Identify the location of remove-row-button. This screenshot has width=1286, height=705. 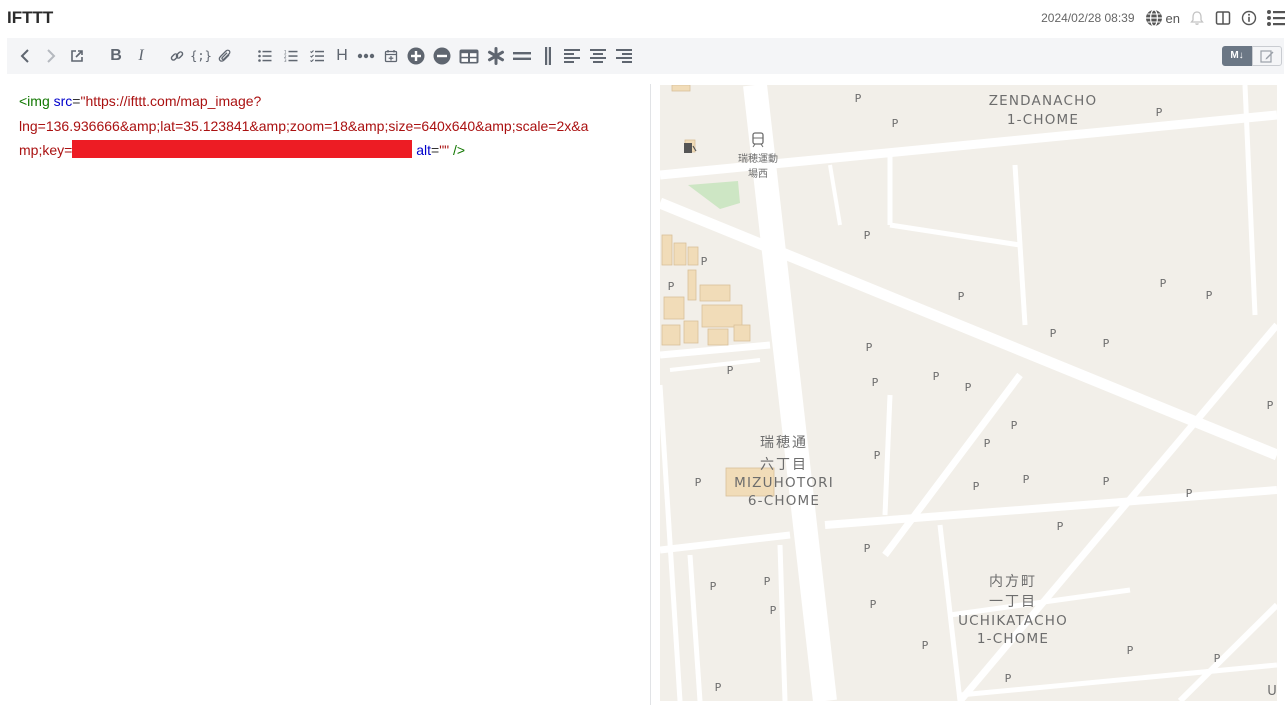
(442, 56).